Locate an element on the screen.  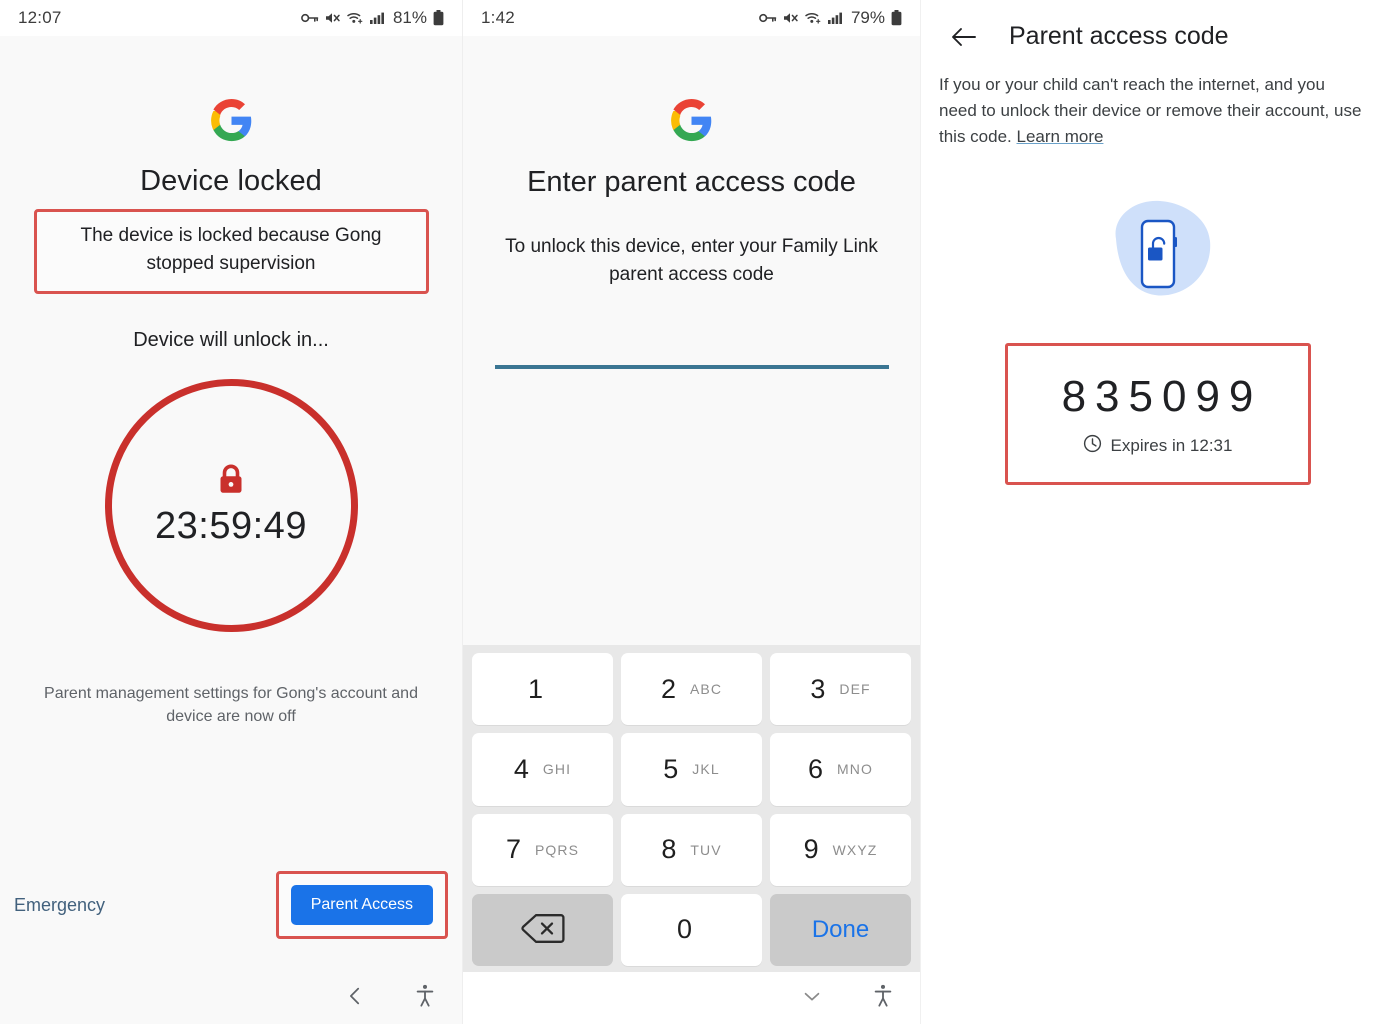
key-5: 5 JKL is located at coordinates (691, 769).